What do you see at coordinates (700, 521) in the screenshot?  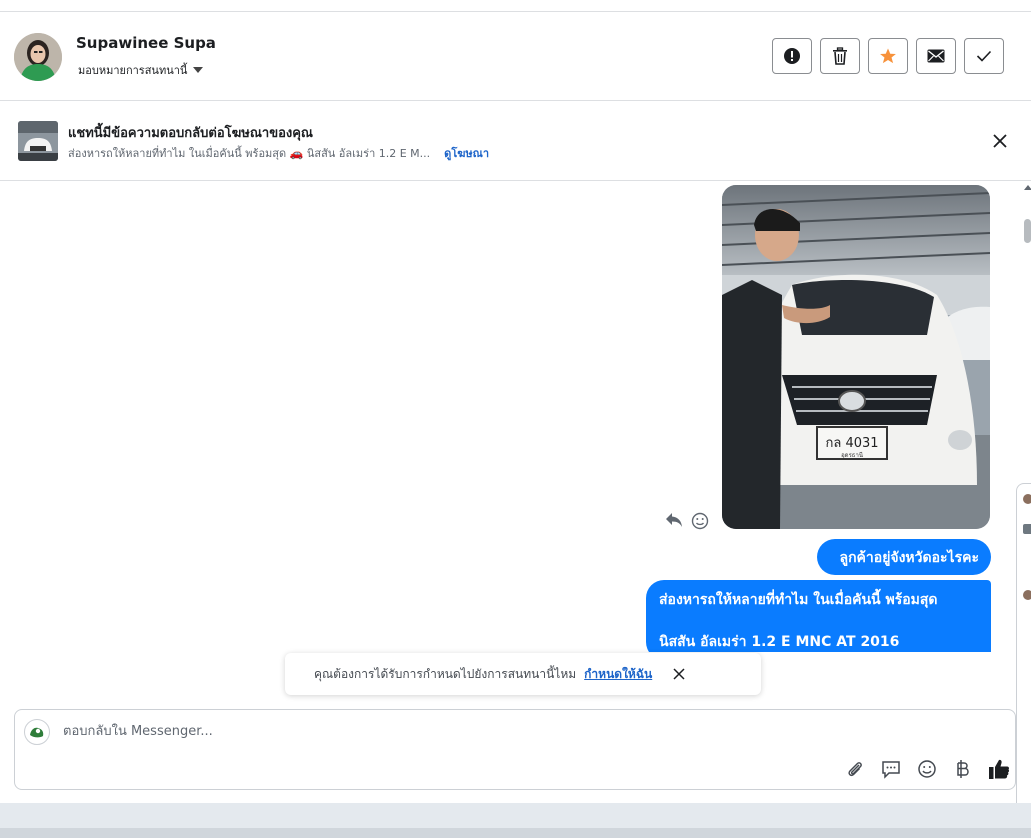 I see `react-emoji-icon` at bounding box center [700, 521].